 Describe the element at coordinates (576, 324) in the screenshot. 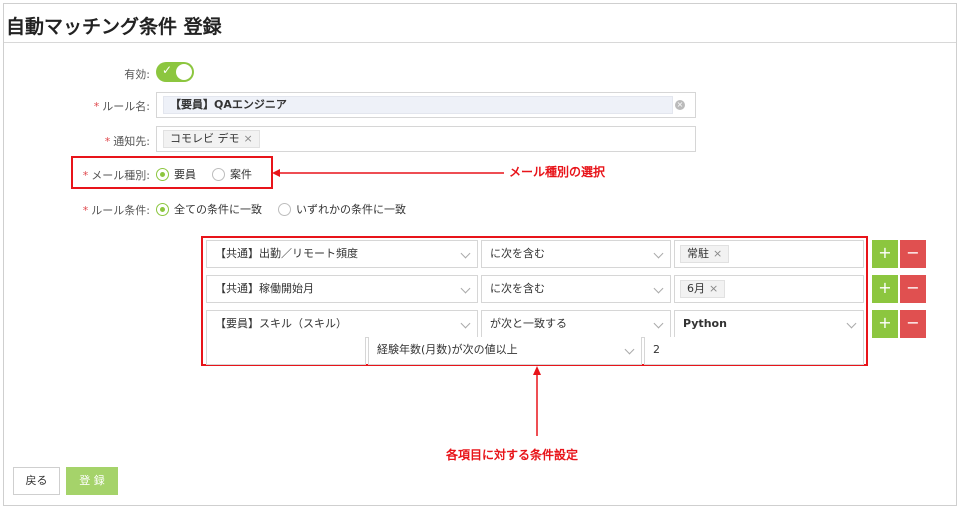

I see `condition-operator-3: が次と一致する` at that location.